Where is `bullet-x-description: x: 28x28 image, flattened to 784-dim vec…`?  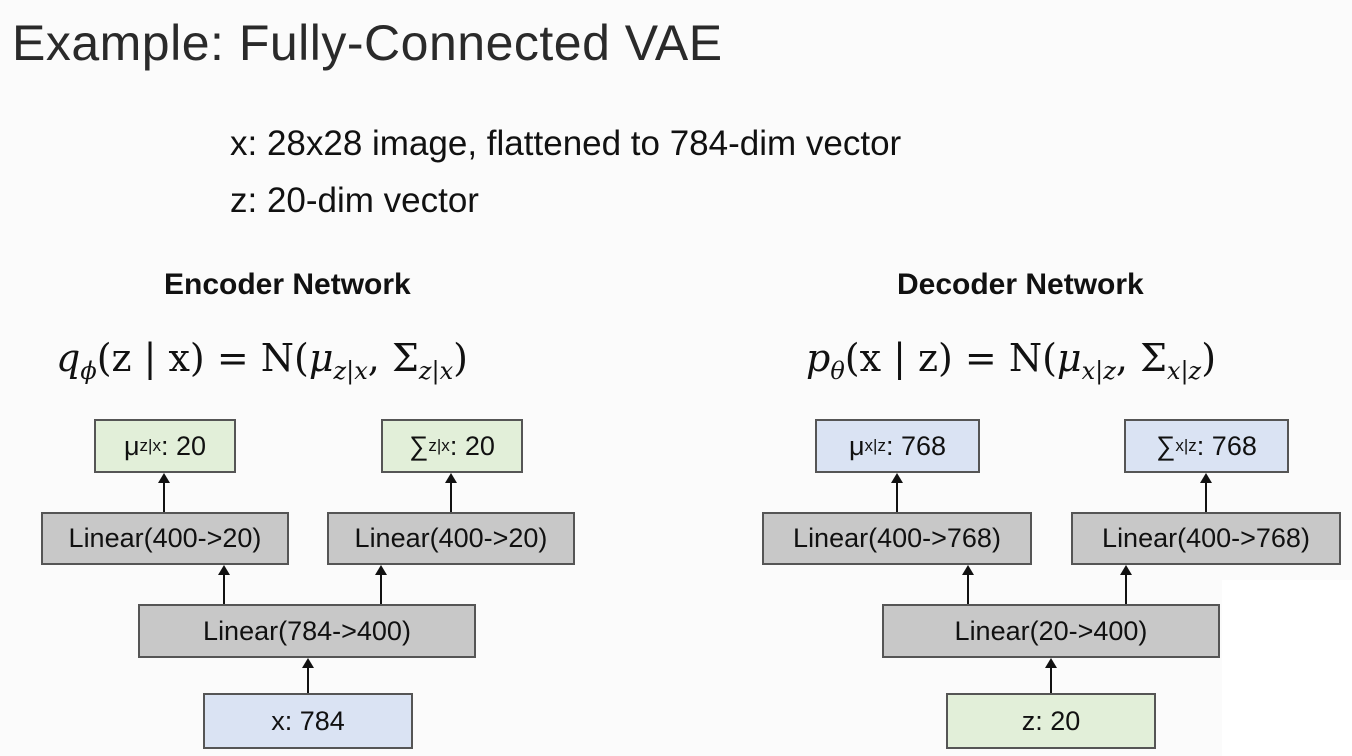
bullet-x-description: x: 28x28 image, flattened to 784-dim vec… is located at coordinates (566, 143).